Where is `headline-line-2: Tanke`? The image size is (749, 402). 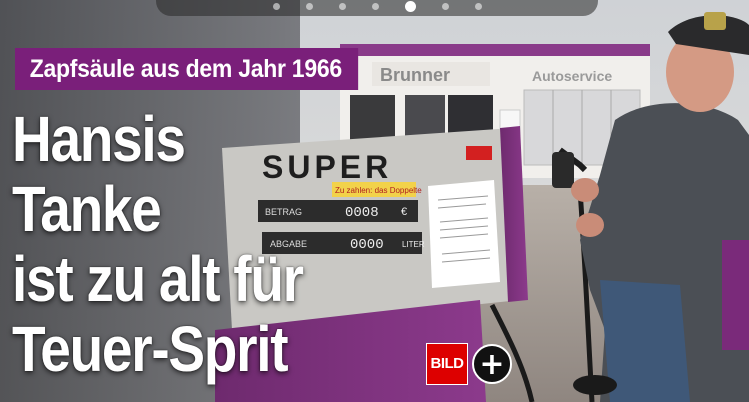
headline-line-2: Tanke is located at coordinates (87, 209).